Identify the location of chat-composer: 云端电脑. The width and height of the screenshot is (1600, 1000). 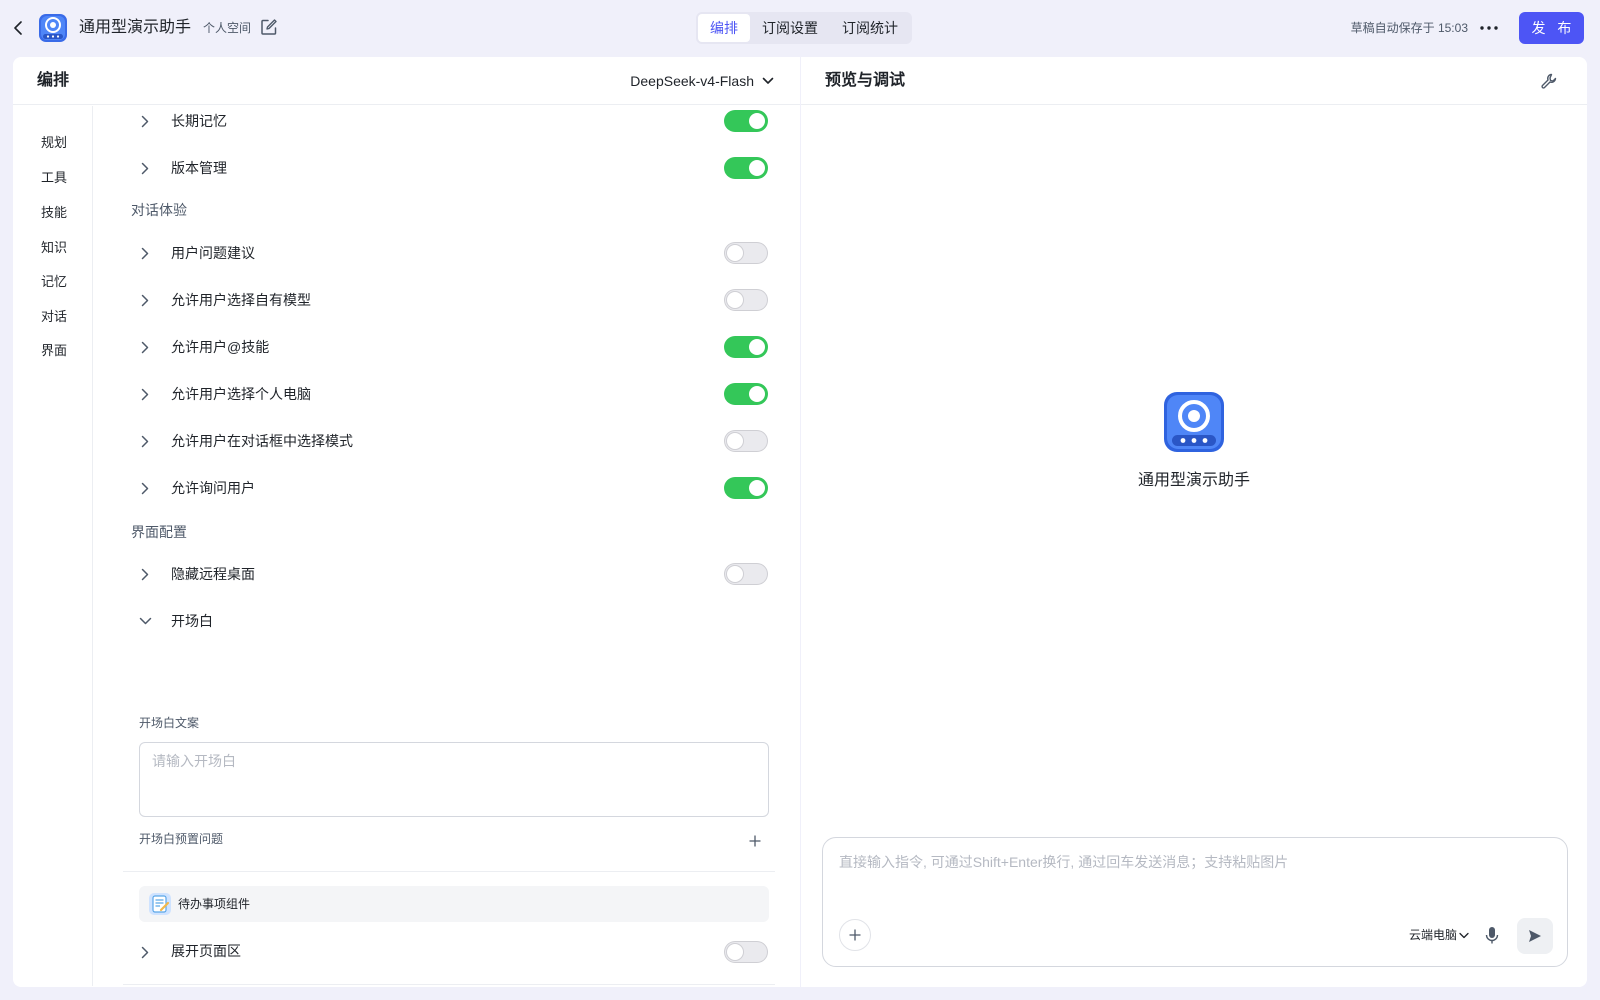
(1195, 902).